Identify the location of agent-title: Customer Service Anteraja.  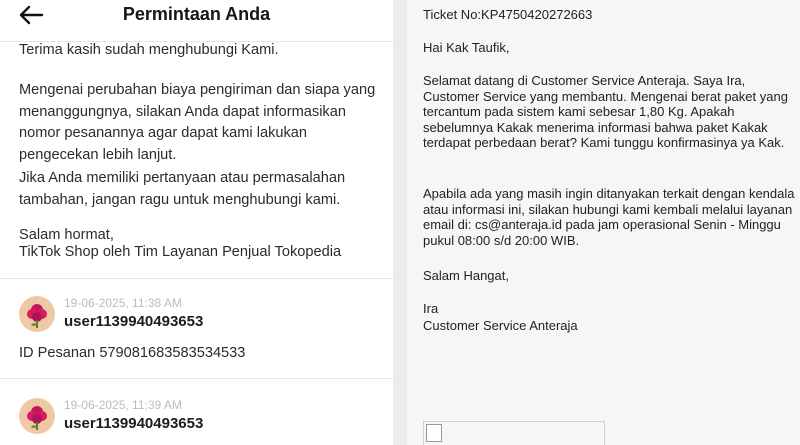
(500, 325).